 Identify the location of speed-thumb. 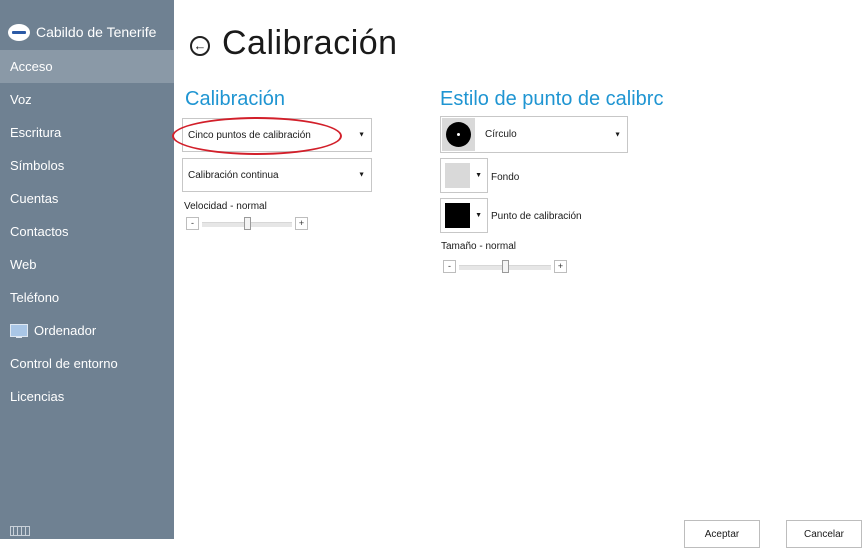
(247, 223).